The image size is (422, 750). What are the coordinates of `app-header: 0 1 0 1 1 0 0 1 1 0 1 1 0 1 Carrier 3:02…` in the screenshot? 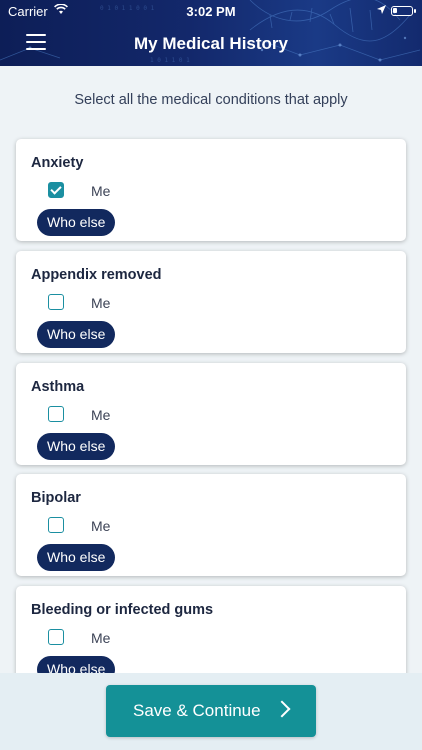 It's located at (211, 33).